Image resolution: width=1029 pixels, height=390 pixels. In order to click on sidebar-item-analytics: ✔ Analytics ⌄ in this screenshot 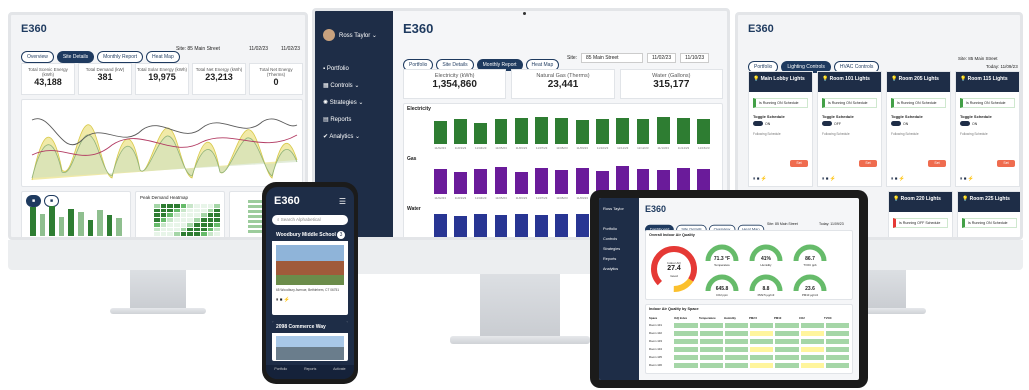, I will do `click(343, 137)`.